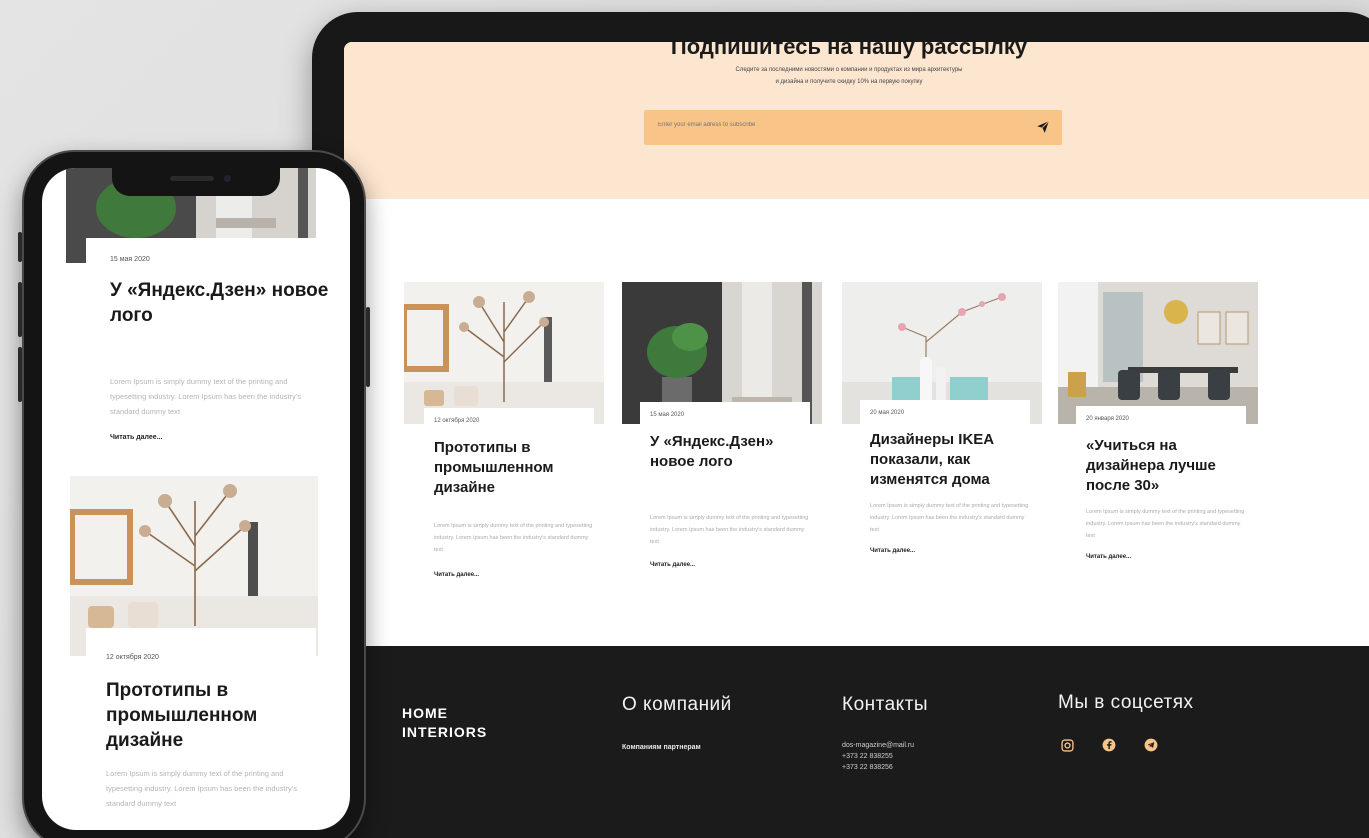 The height and width of the screenshot is (838, 1369). I want to click on footer-social-heading: Мы в соцсетях, so click(1126, 702).